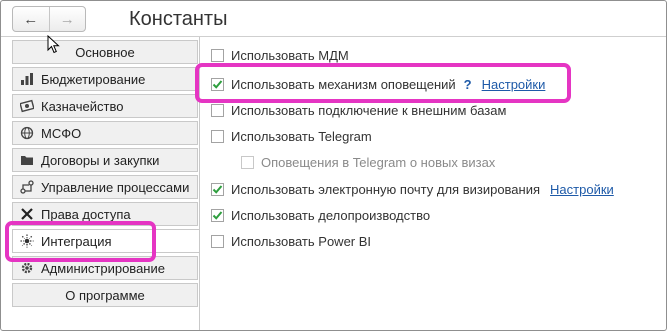 This screenshot has height=331, width=667. I want to click on sidebar-item-osnovnoe: Основное, so click(105, 52).